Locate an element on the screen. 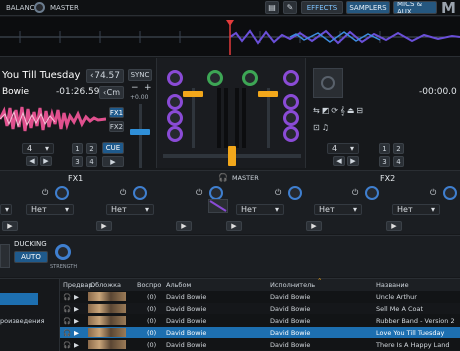 The image size is (460, 351). balance-knob is located at coordinates (39, 7).